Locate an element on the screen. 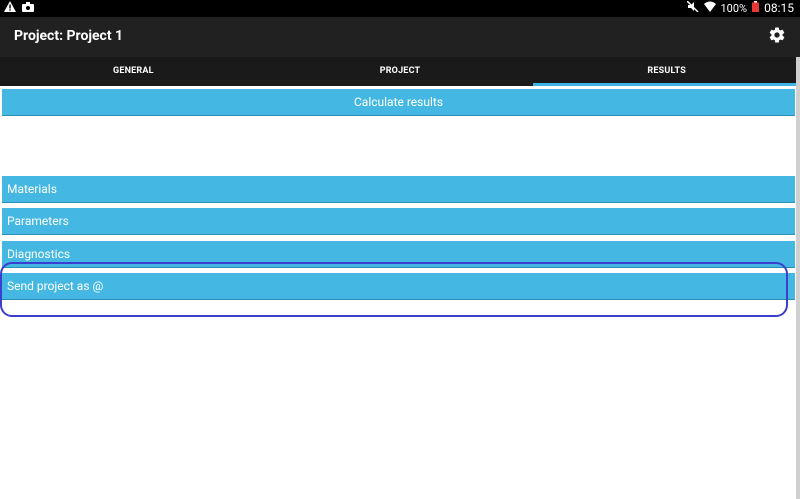 This screenshot has width=800, height=499. status-left-icons is located at coordinates (19, 8).